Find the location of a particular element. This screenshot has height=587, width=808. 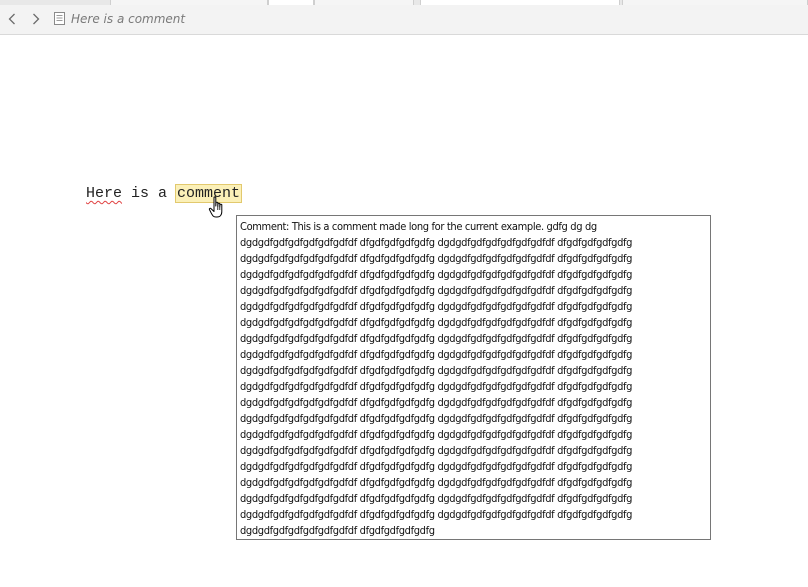

back-button is located at coordinates (12, 19).